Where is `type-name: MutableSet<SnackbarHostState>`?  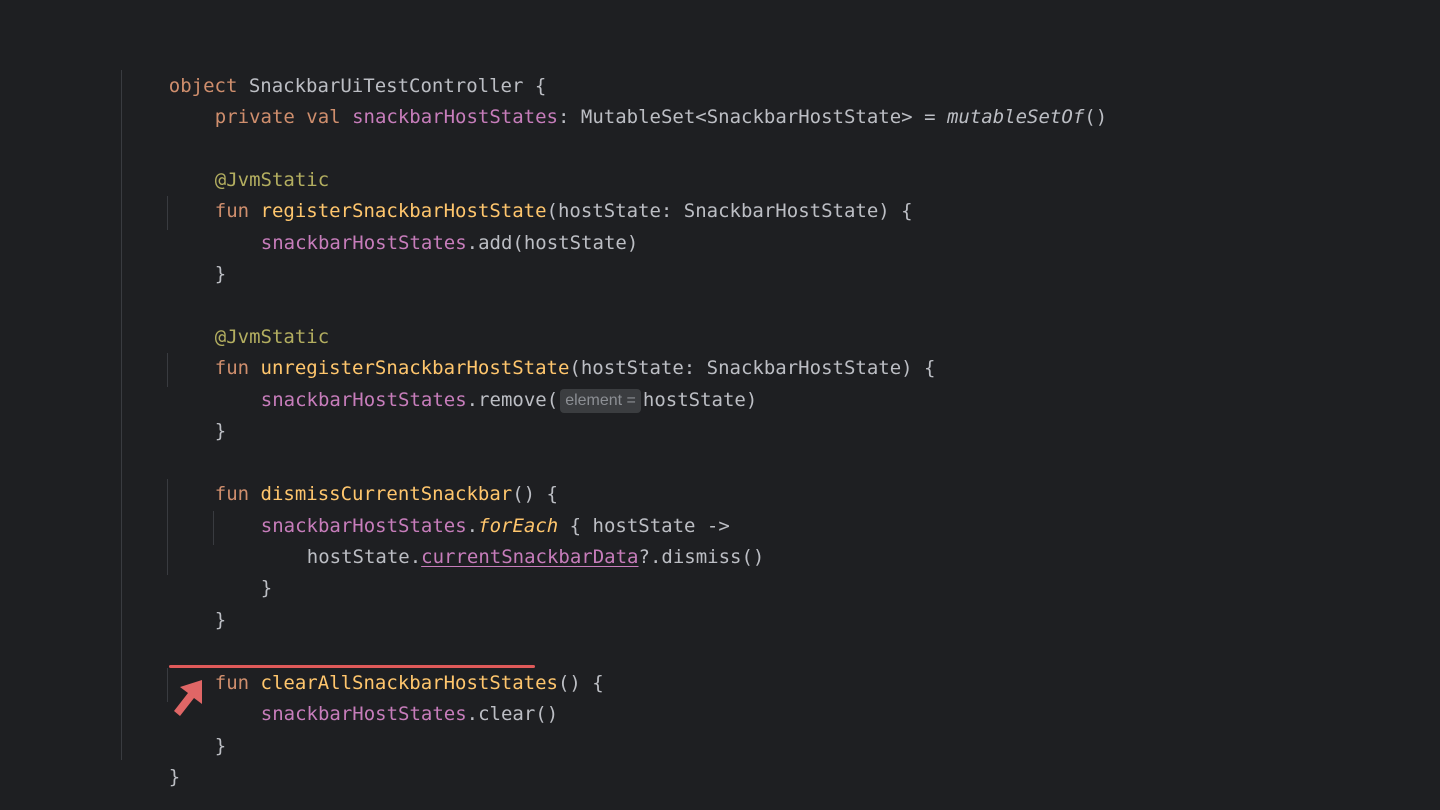 type-name: MutableSet<SnackbarHostState> is located at coordinates (747, 117).